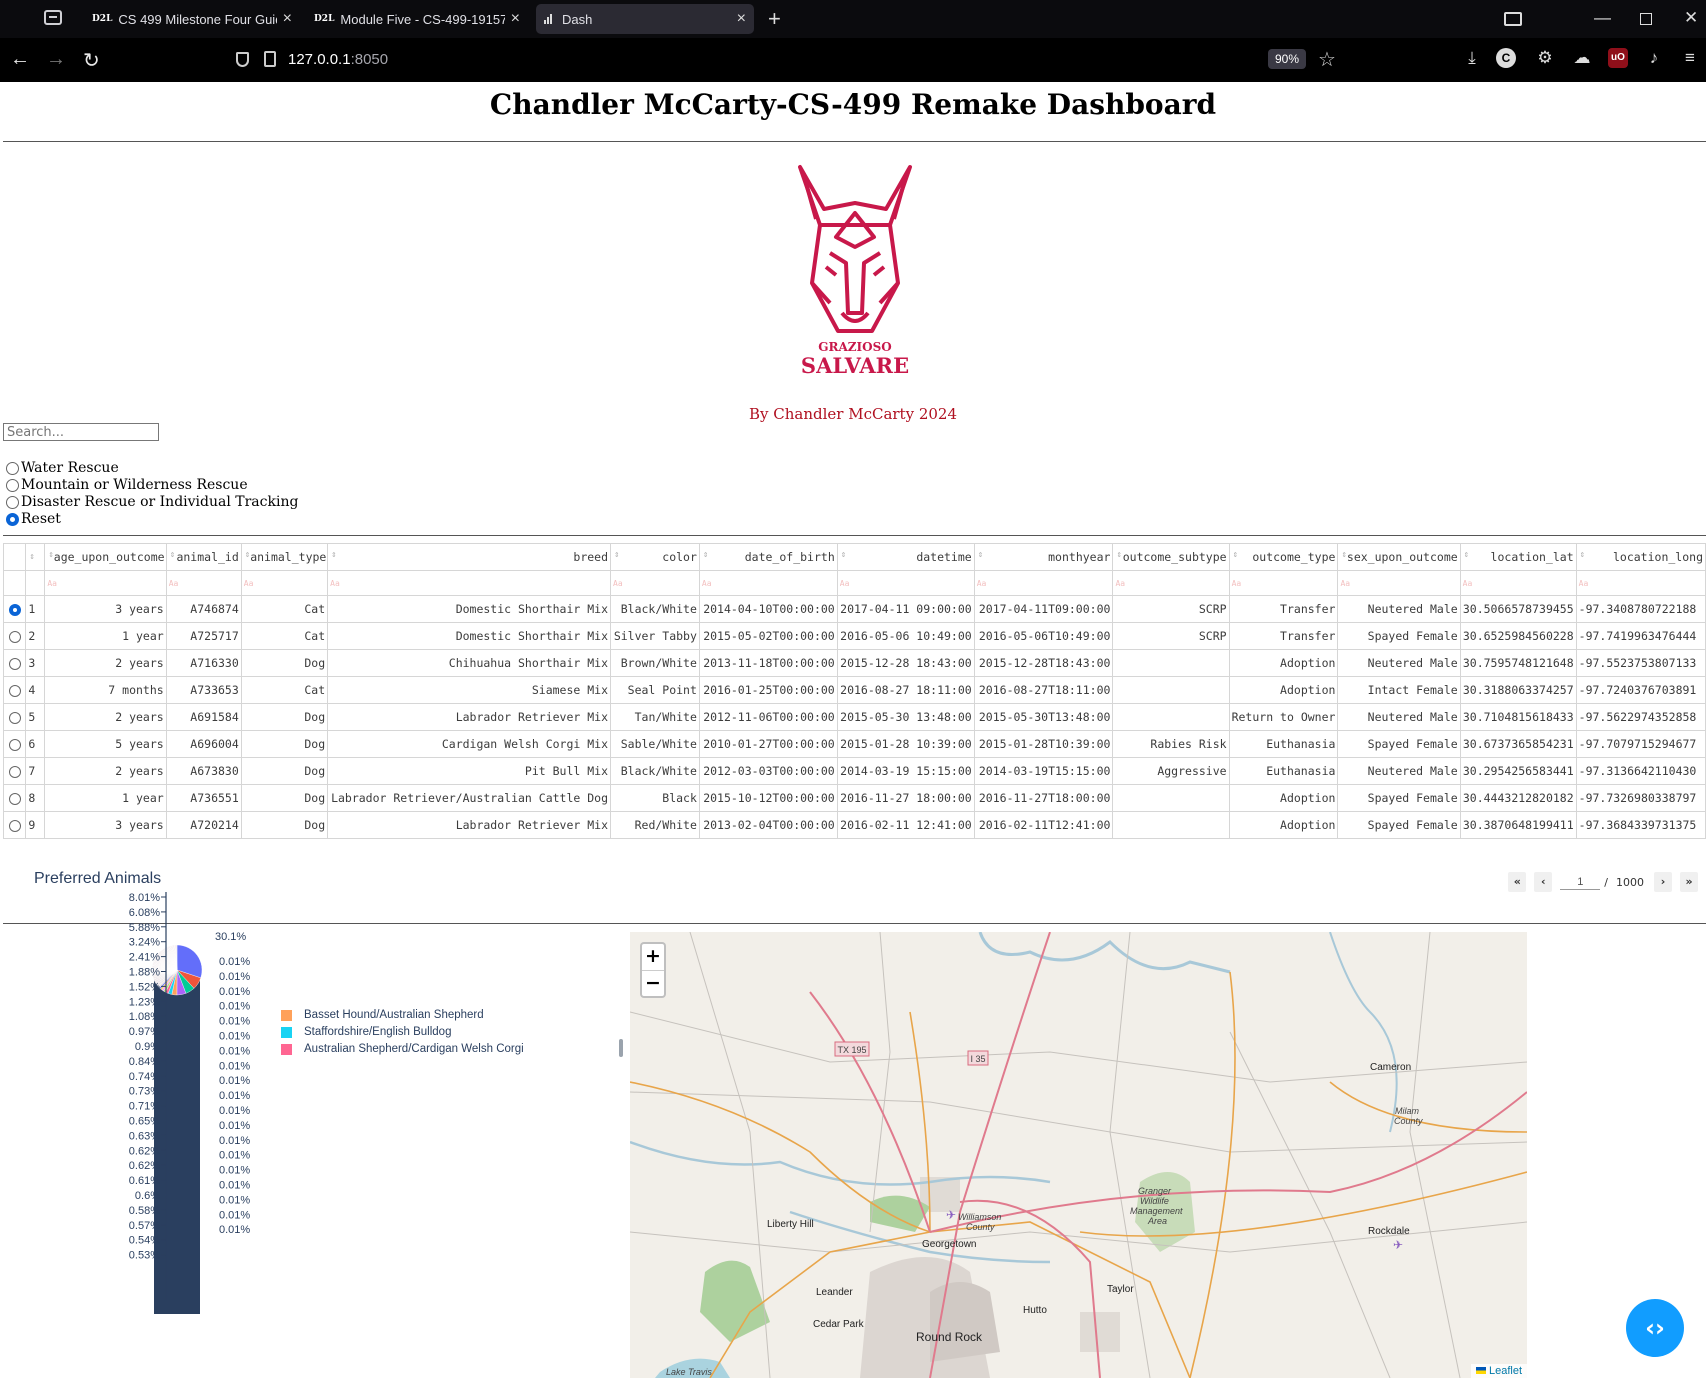 Image resolution: width=1706 pixels, height=1378 pixels. What do you see at coordinates (469, 744) in the screenshot?
I see `table-cell: Cardigan Welsh Corgi Mix` at bounding box center [469, 744].